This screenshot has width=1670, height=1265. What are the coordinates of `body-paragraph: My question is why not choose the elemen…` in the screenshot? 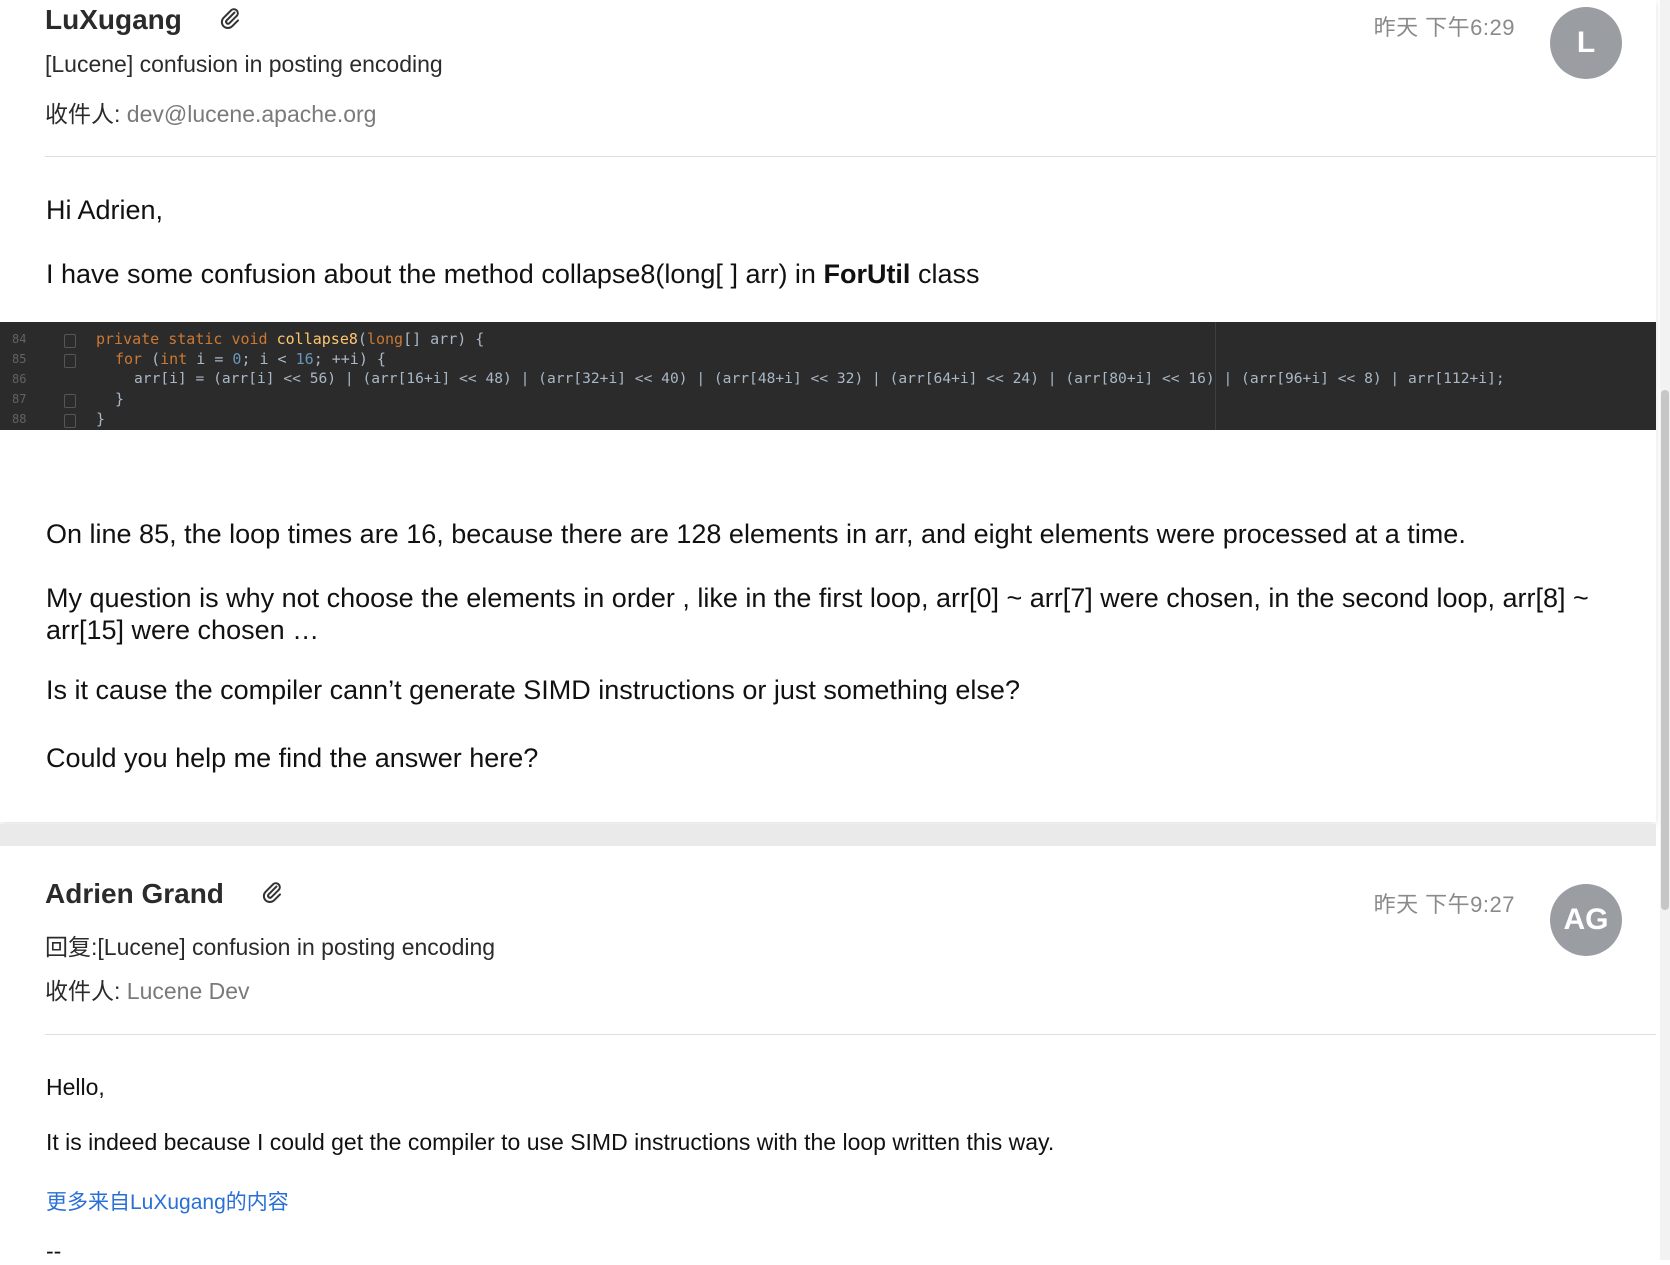 It's located at (817, 614).